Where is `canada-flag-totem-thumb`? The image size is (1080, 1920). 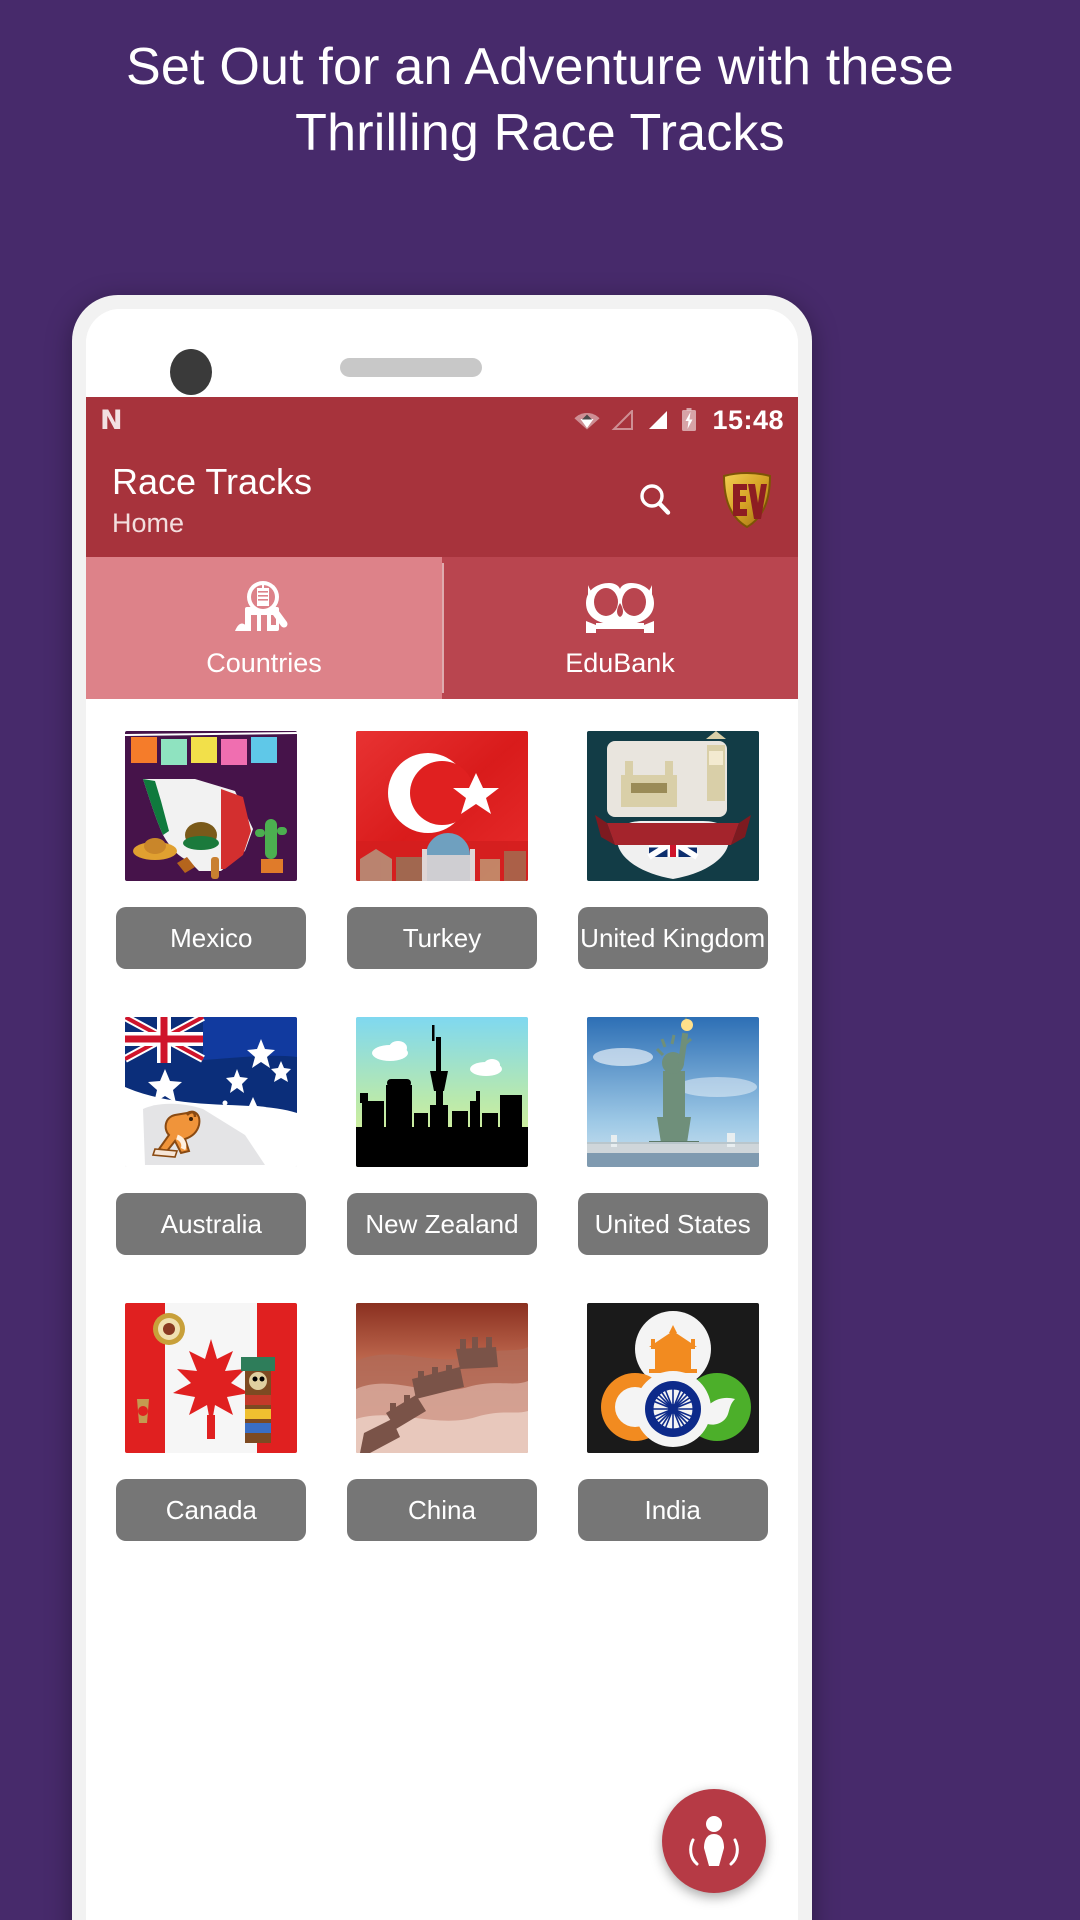
canada-flag-totem-thumb is located at coordinates (211, 1378).